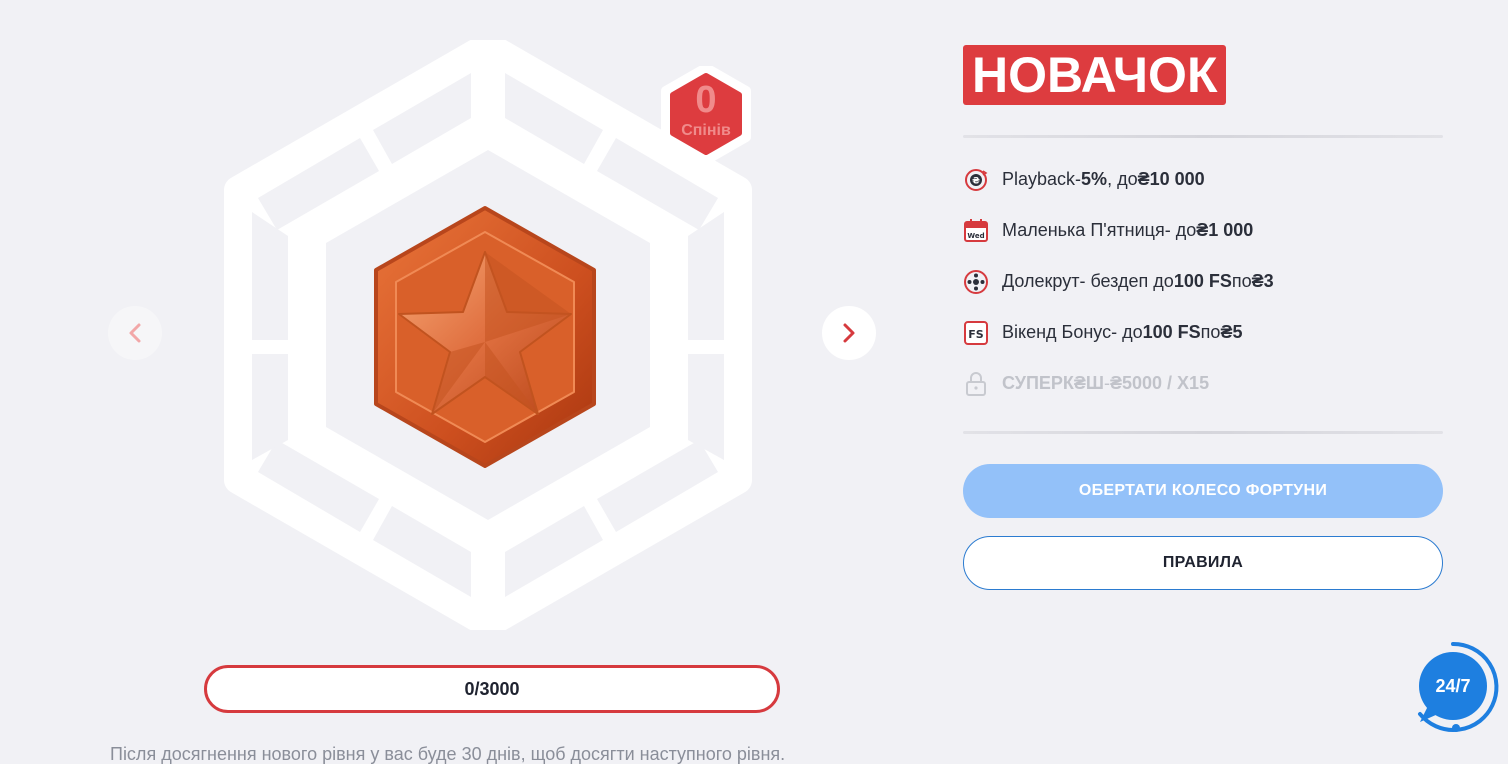 Image resolution: width=1508 pixels, height=764 pixels. I want to click on playback-icon: ₴, so click(976, 180).